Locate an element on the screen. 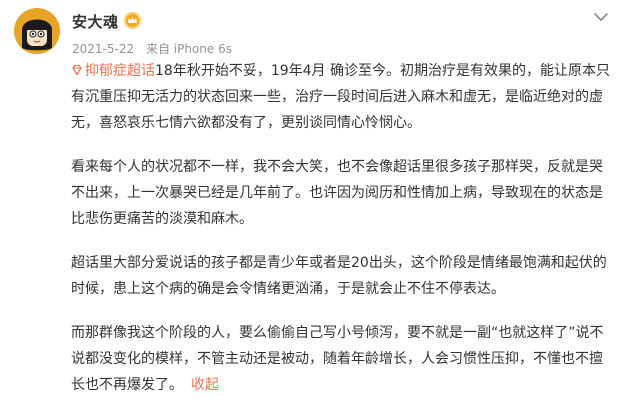 Image resolution: width=623 pixels, height=416 pixels. post-source: 来自 iPhone 6s is located at coordinates (188, 49).